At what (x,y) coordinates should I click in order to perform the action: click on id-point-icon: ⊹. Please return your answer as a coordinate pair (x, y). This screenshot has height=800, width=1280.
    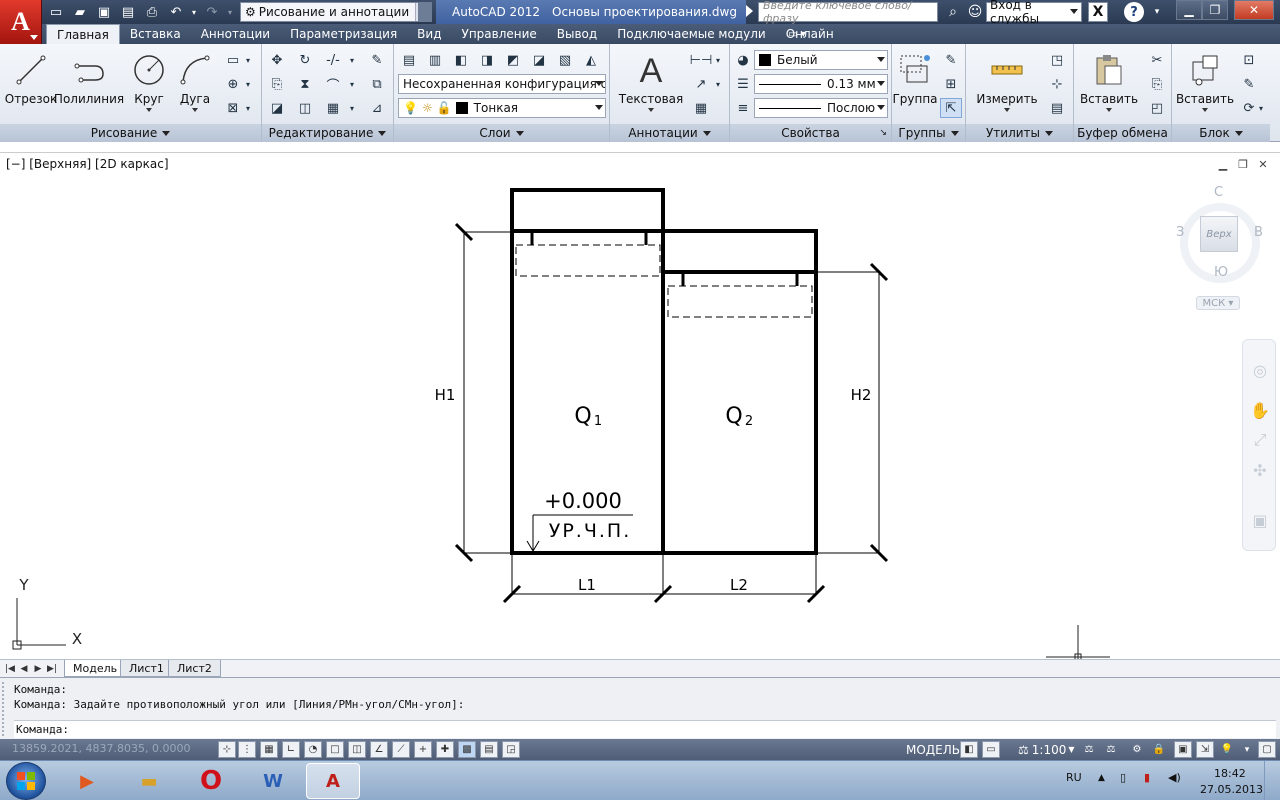
    Looking at the image, I should click on (1057, 84).